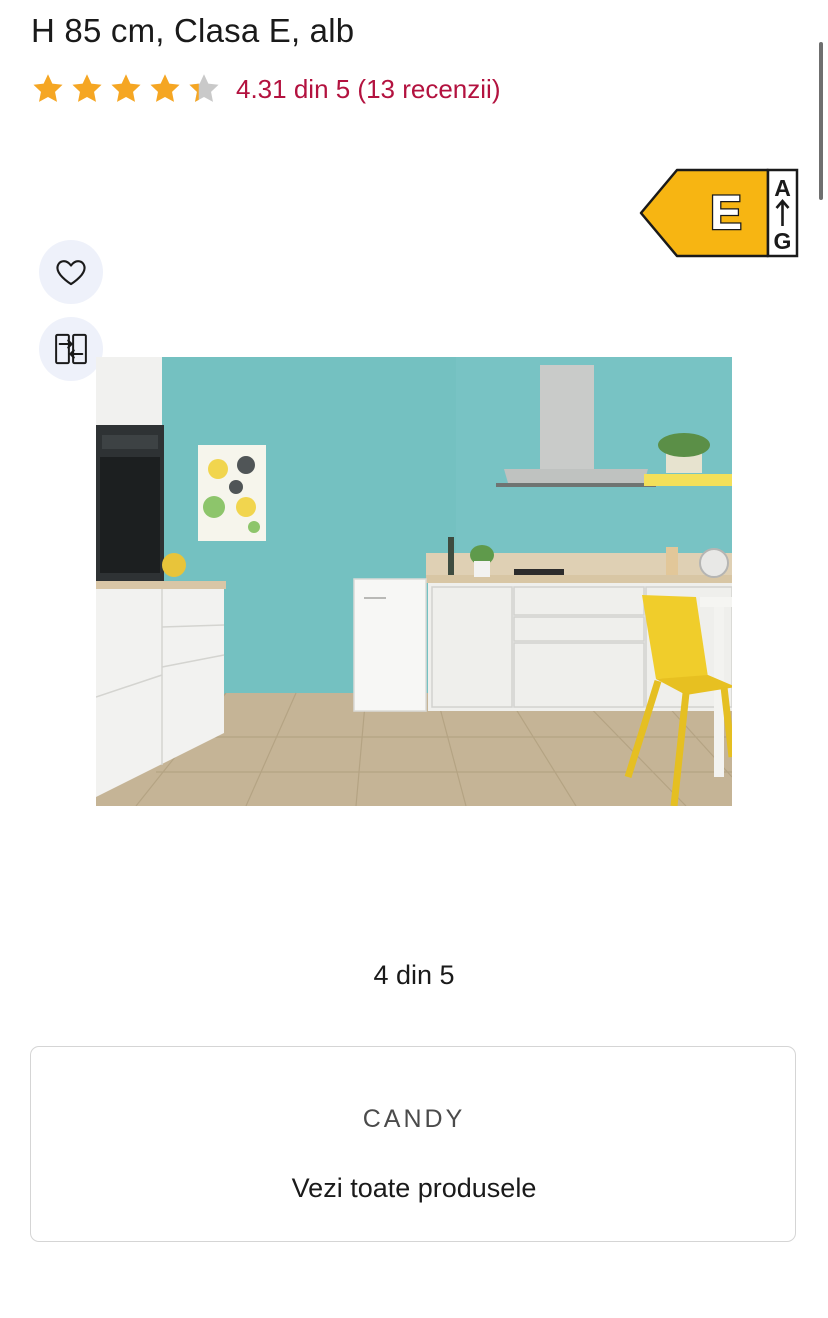  I want to click on scrollbar, so click(821, 121).